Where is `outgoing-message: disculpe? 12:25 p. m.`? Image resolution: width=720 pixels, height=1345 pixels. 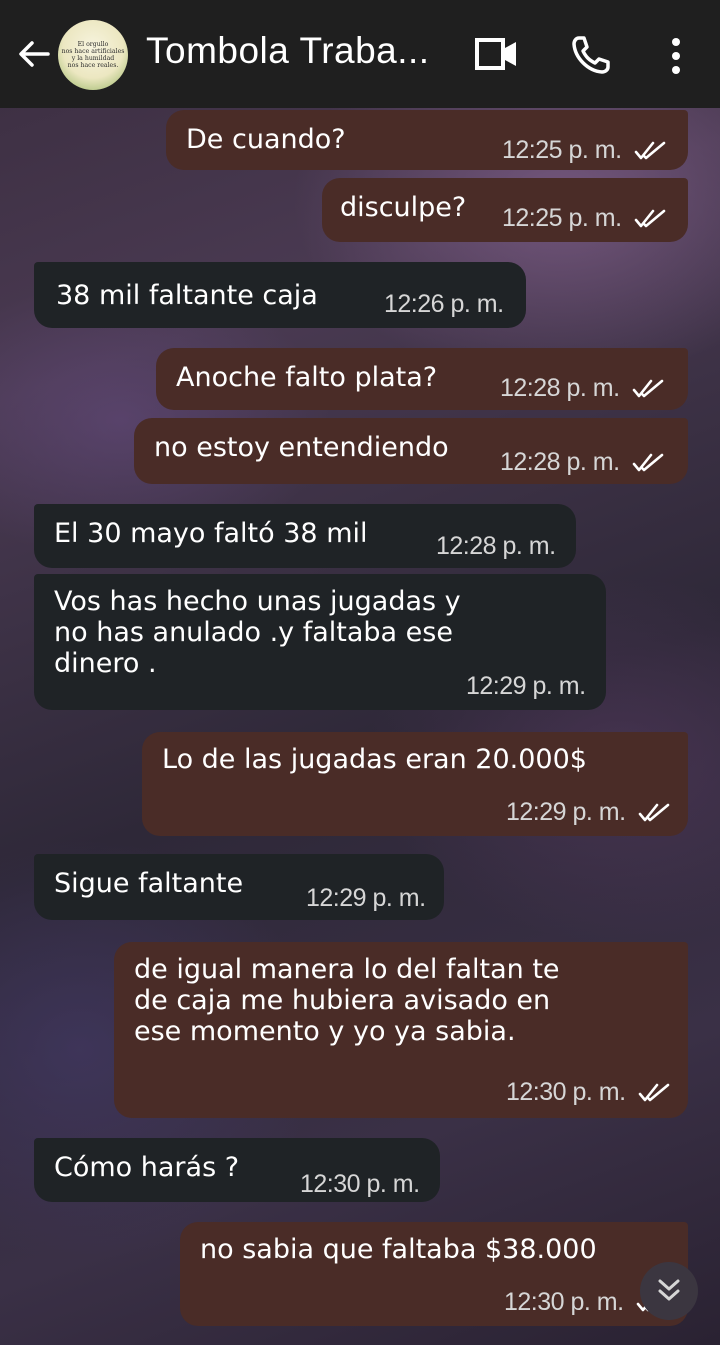
outgoing-message: disculpe? 12:25 p. m. is located at coordinates (505, 210).